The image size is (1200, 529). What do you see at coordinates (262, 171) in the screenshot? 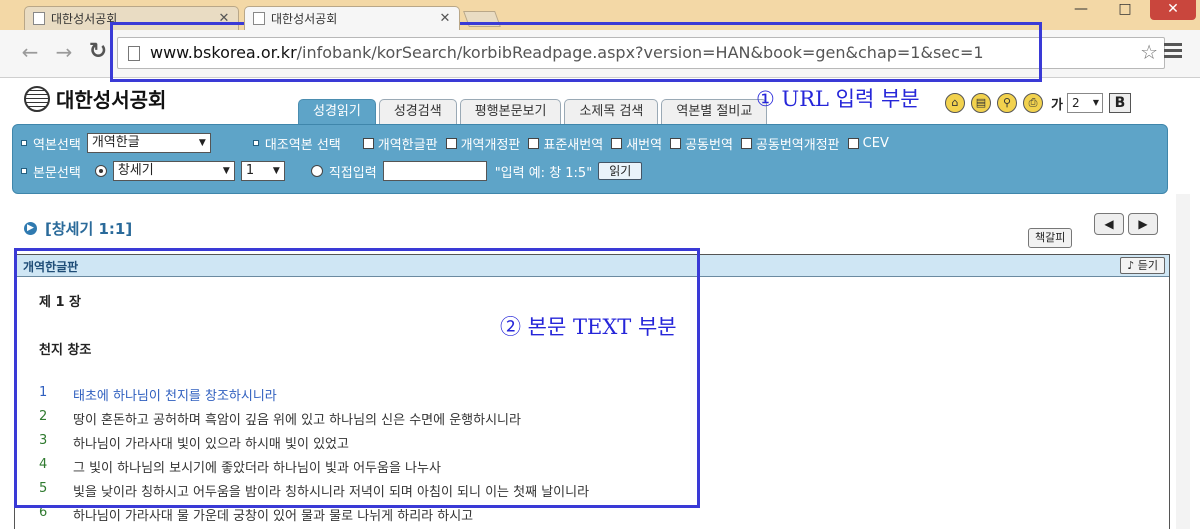
I see `chapter-select: 1` at bounding box center [262, 171].